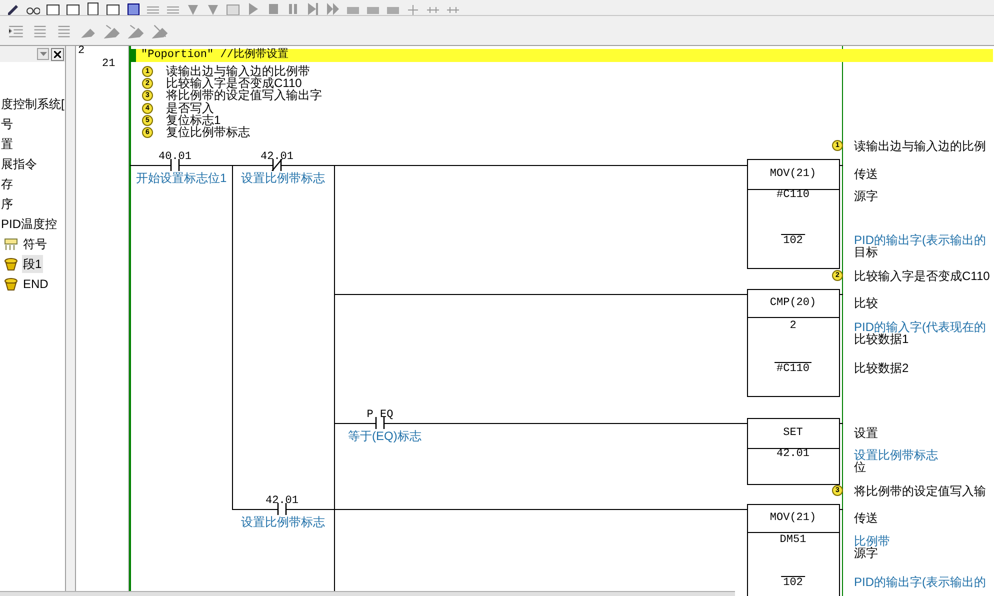 The height and width of the screenshot is (596, 994). What do you see at coordinates (920, 146) in the screenshot?
I see `instruction-comment: 读输出边与输入边的比例` at bounding box center [920, 146].